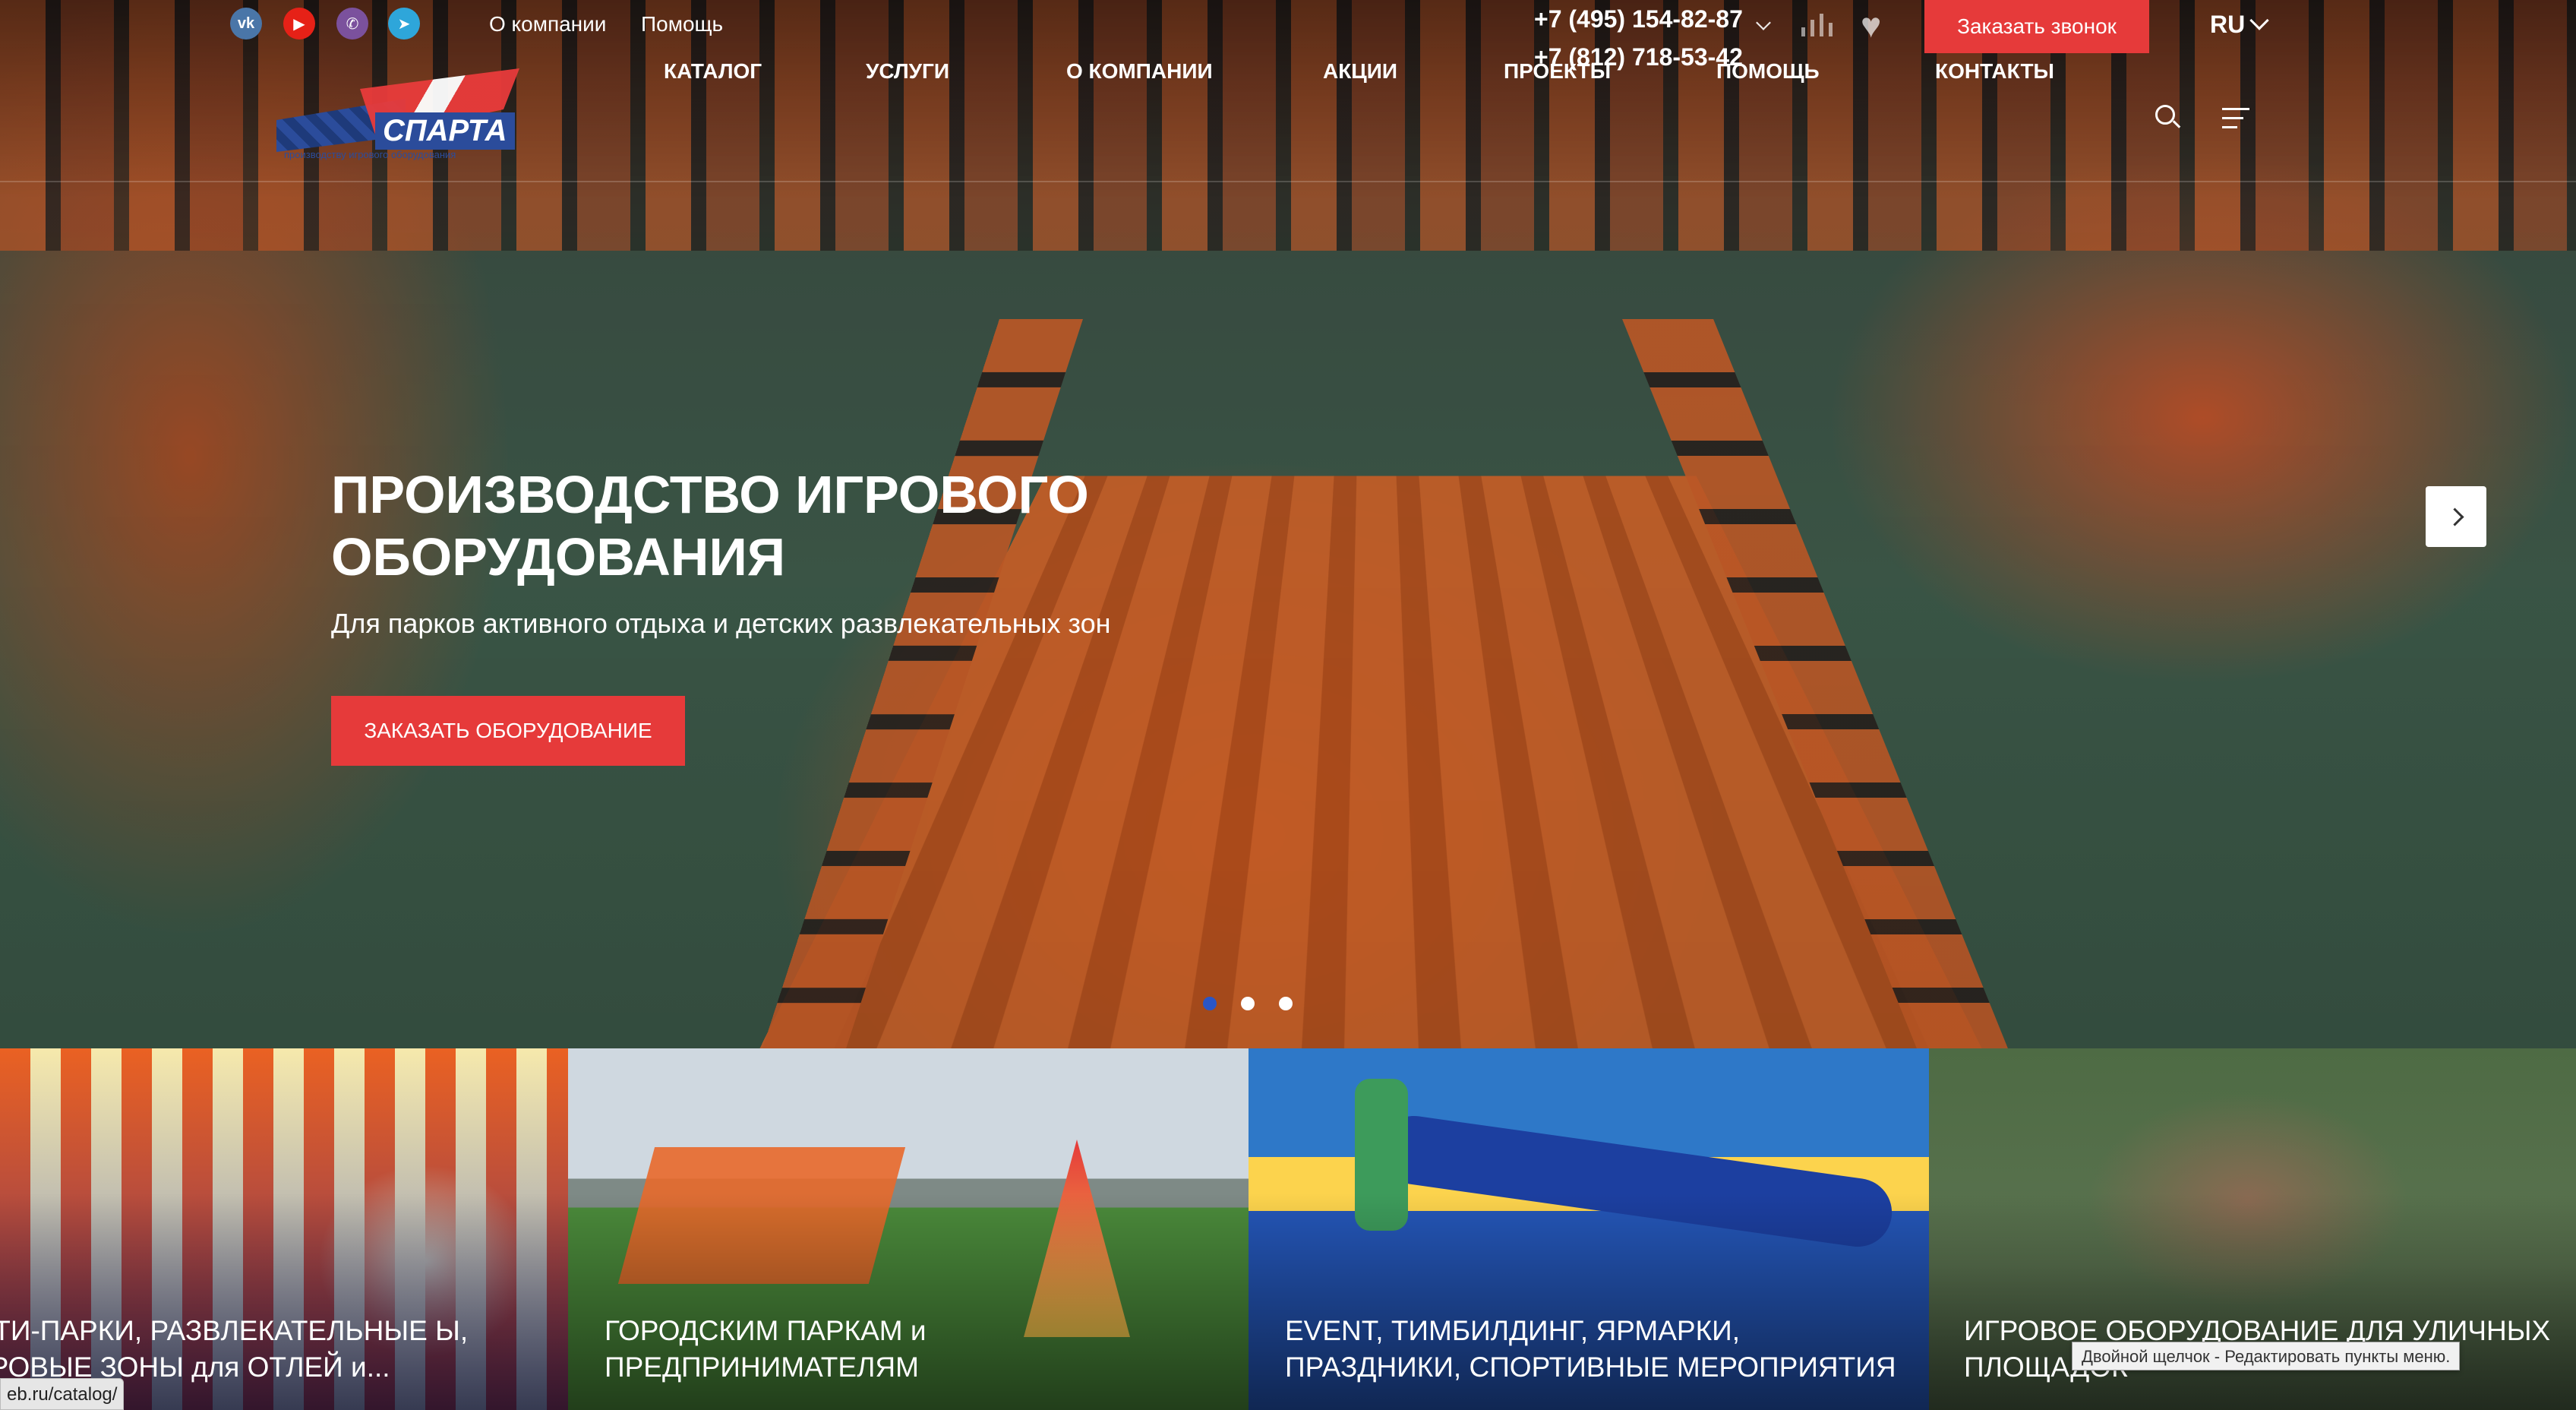  Describe the element at coordinates (1638, 19) in the screenshot. I see `phone-moscow: +7 (495) 154-82-87` at that location.